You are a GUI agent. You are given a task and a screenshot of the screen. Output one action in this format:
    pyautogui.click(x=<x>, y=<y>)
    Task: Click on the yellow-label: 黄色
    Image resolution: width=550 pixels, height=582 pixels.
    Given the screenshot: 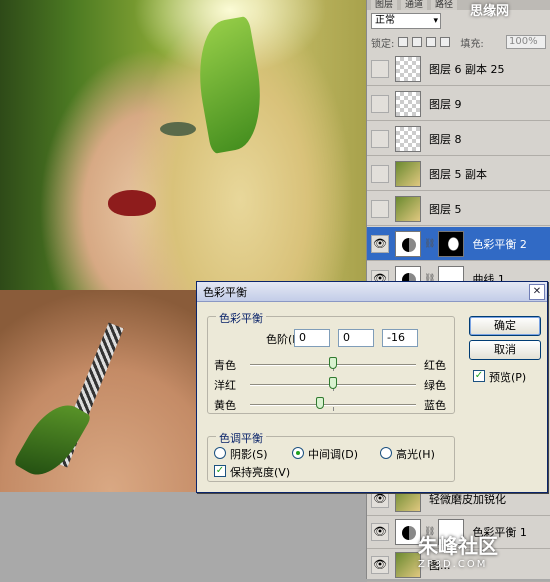 What is the action you would take?
    pyautogui.click(x=225, y=405)
    